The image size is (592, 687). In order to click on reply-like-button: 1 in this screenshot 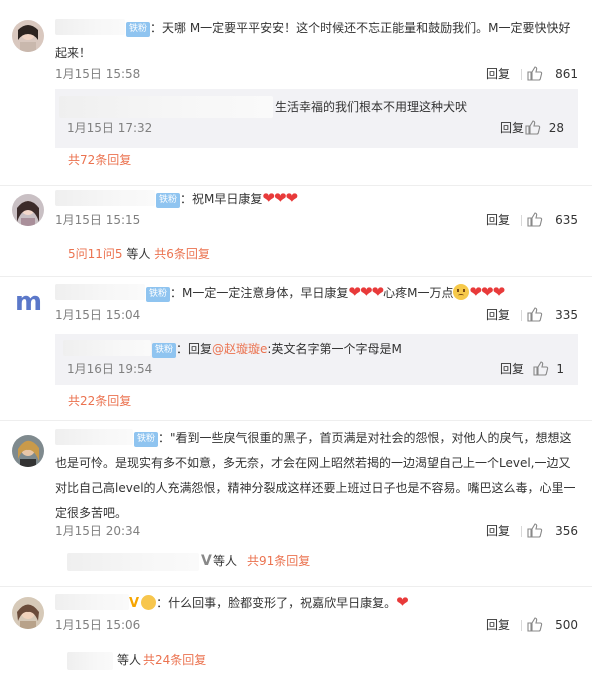, I will do `click(547, 369)`.